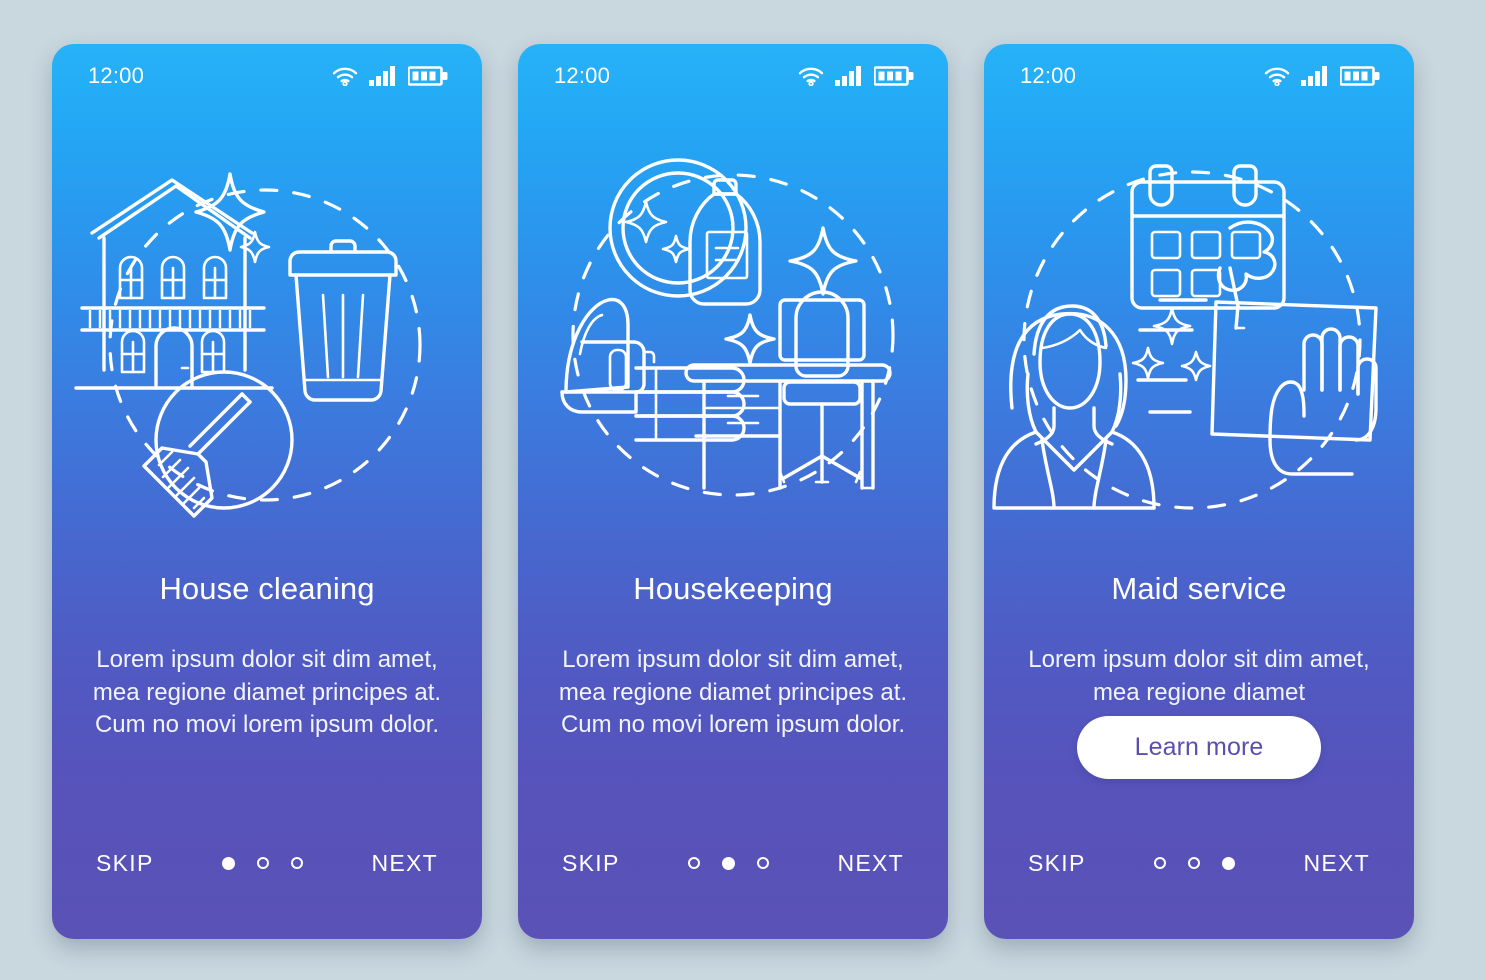 The height and width of the screenshot is (980, 1485). Describe the element at coordinates (267, 340) in the screenshot. I see `house-cleaning-illustration` at that location.